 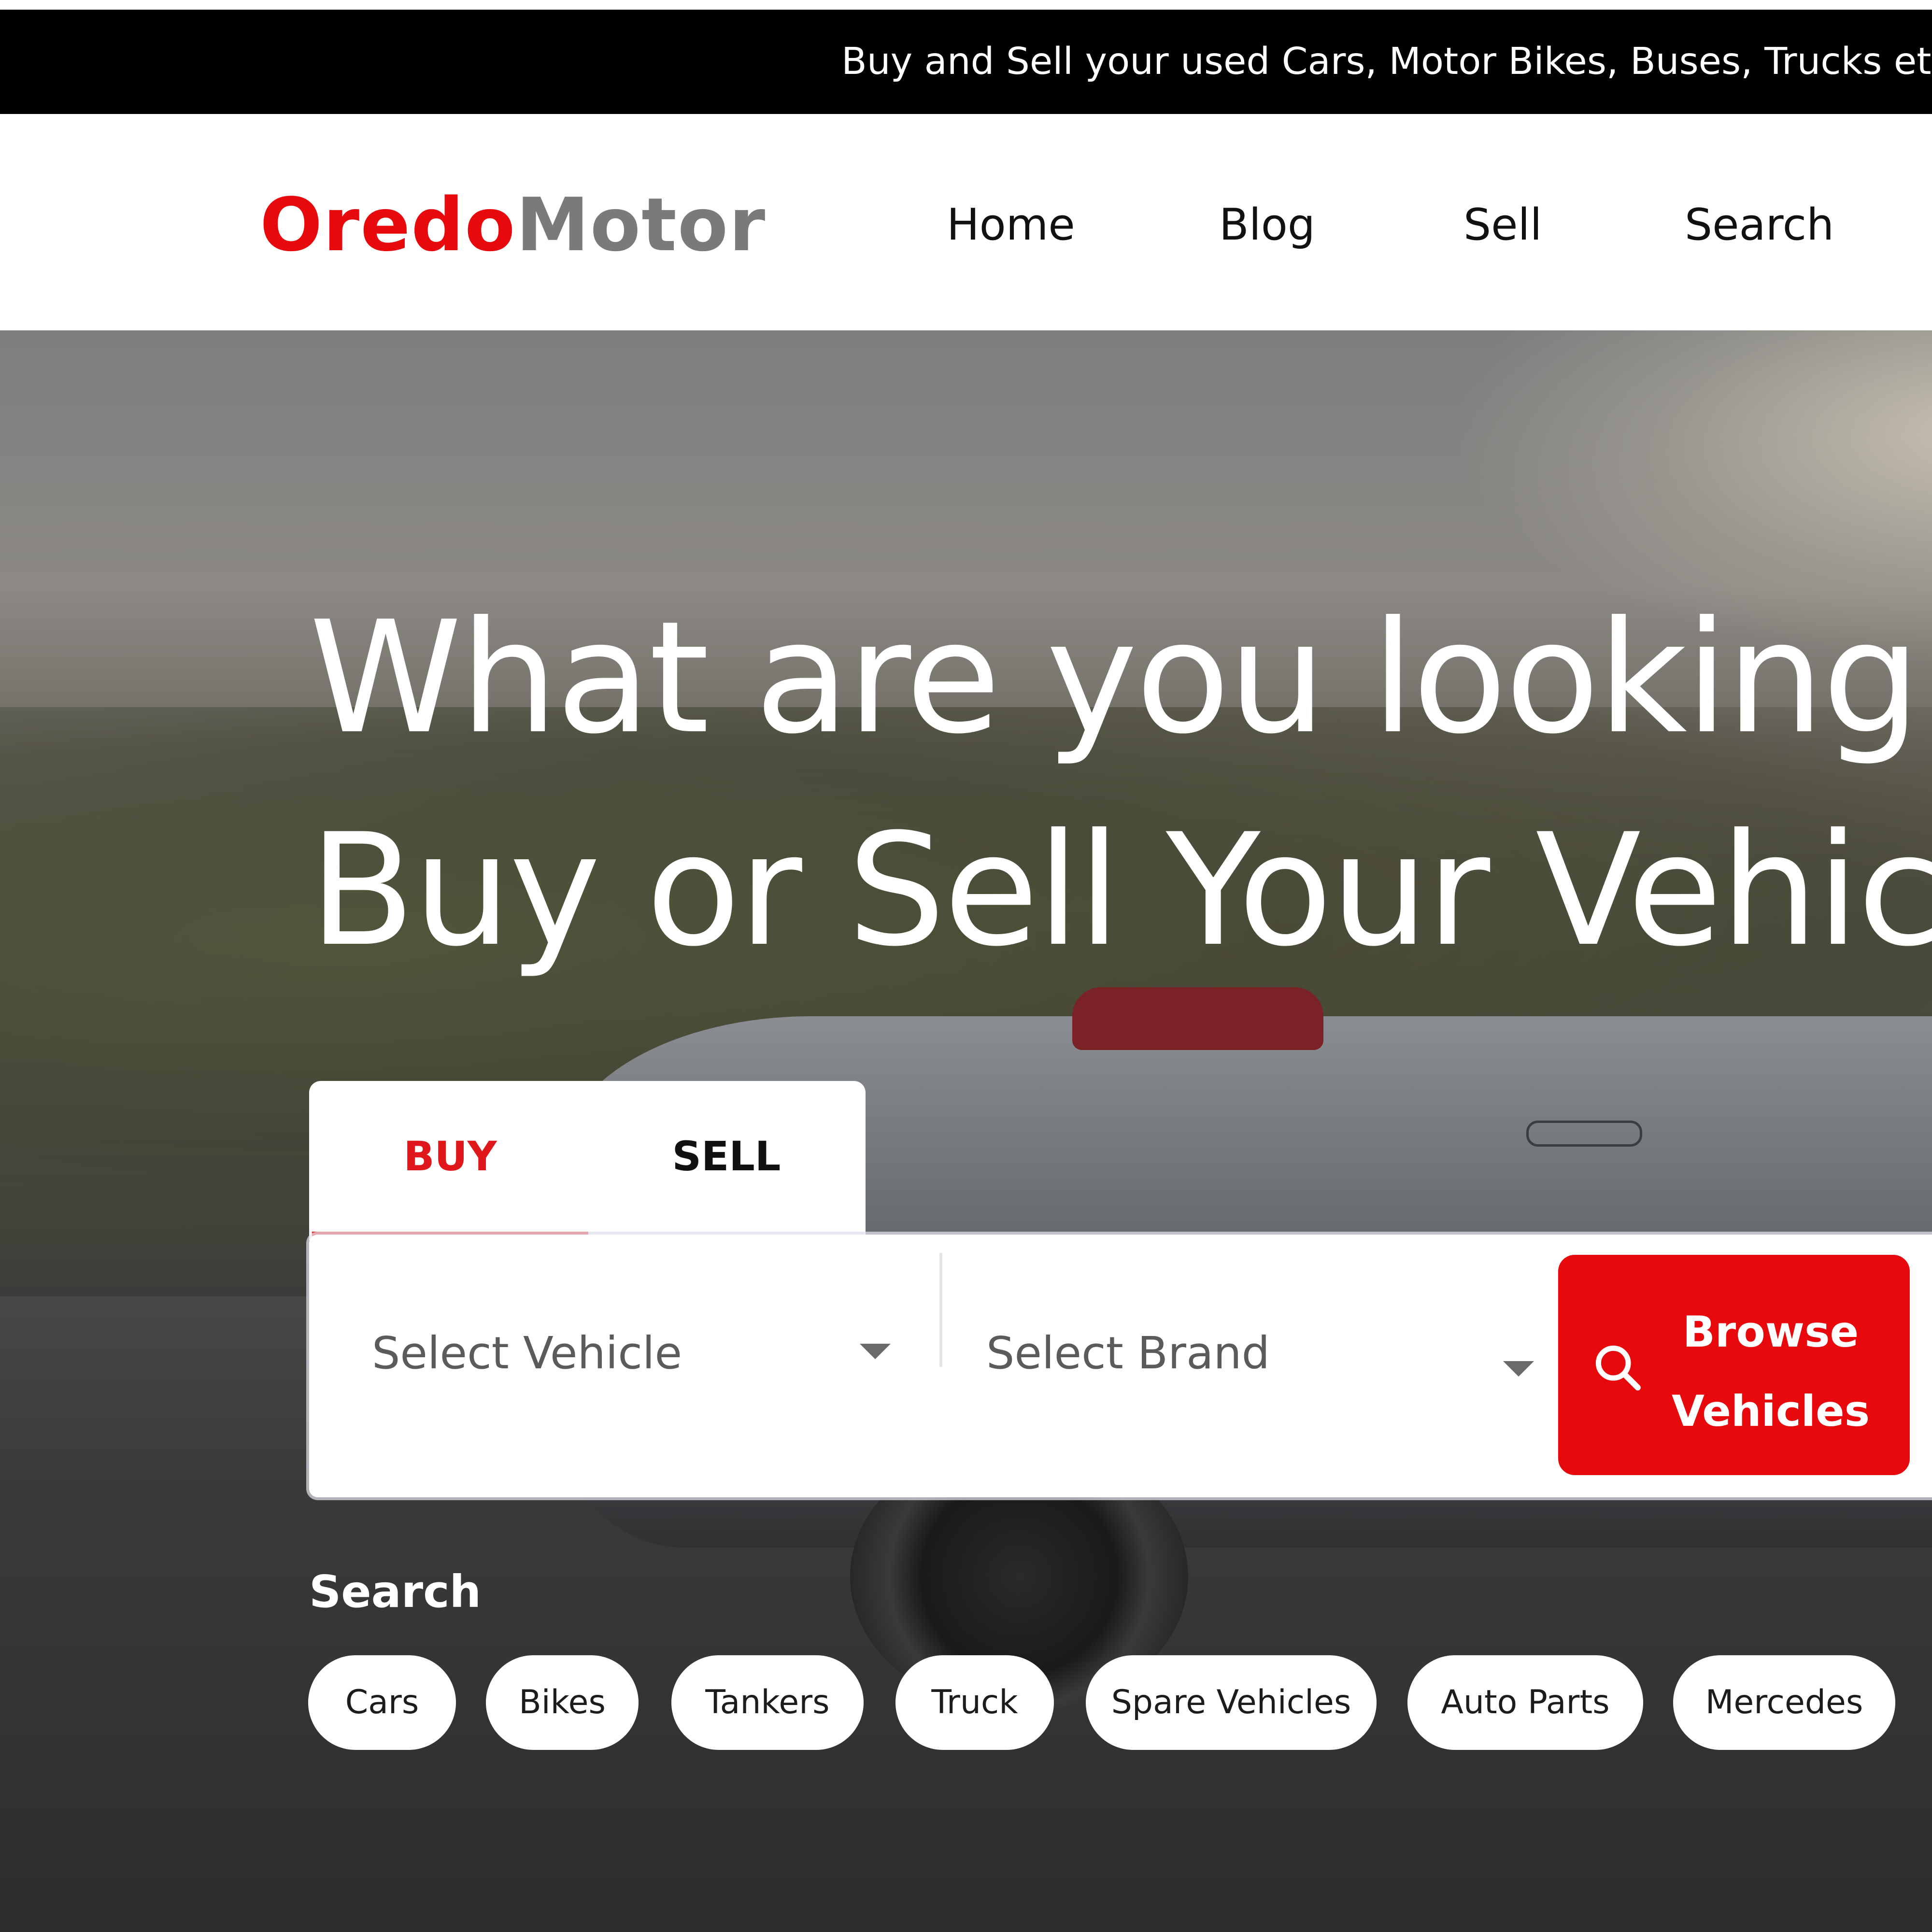 I want to click on nav-home: Home, so click(x=1011, y=225).